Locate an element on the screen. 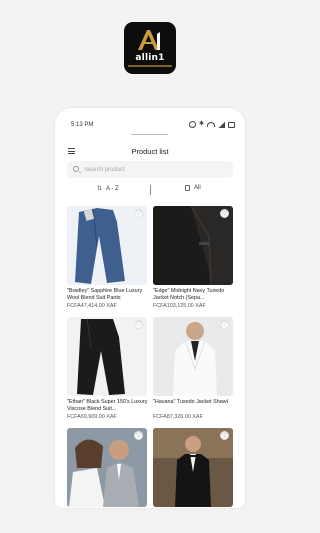  status-time: 5:13 PM is located at coordinates (82, 125).